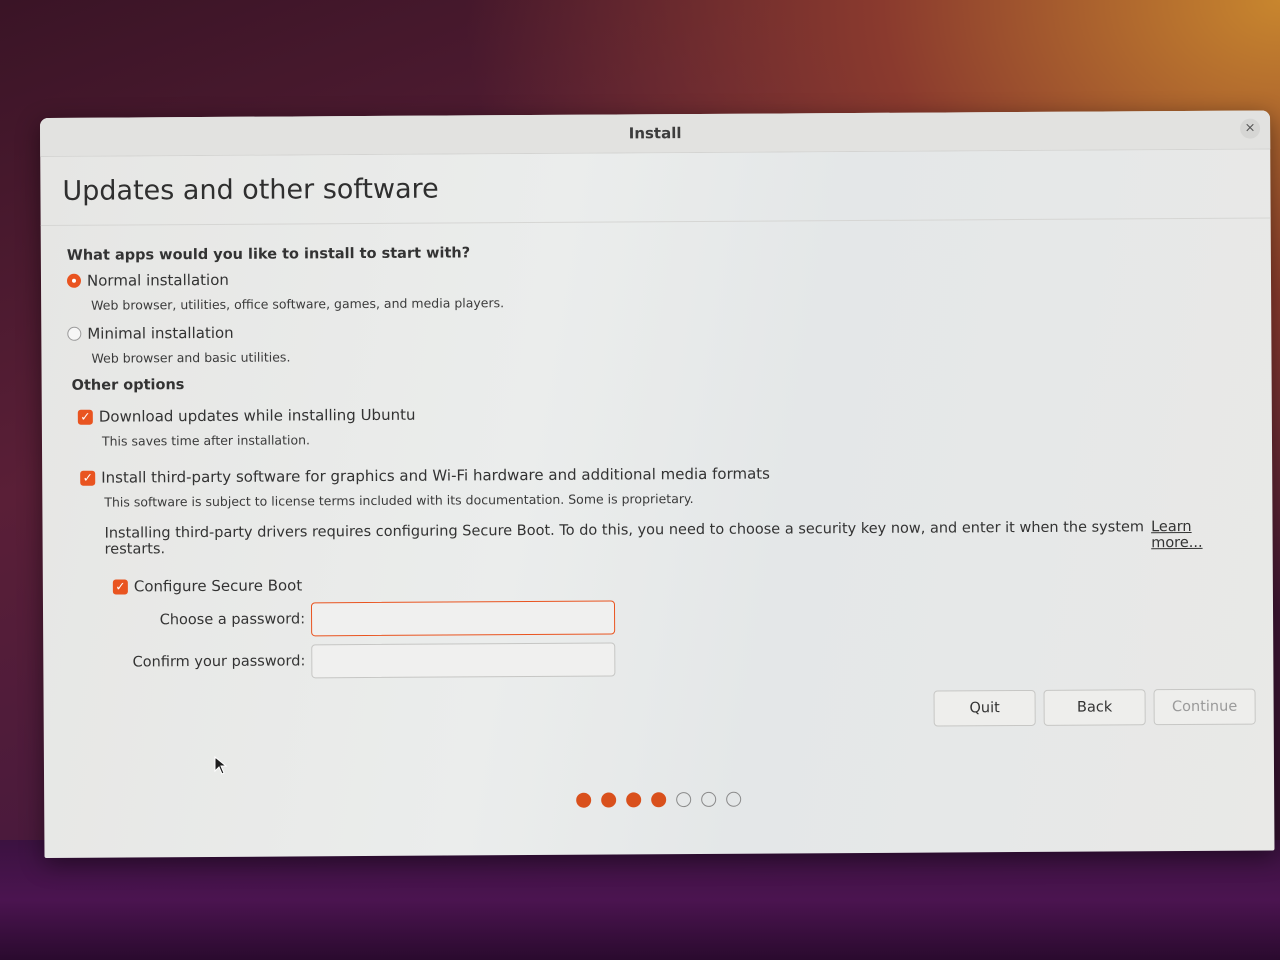 The width and height of the screenshot is (1280, 960). I want to click on page-header: Updates and other software, so click(655, 187).